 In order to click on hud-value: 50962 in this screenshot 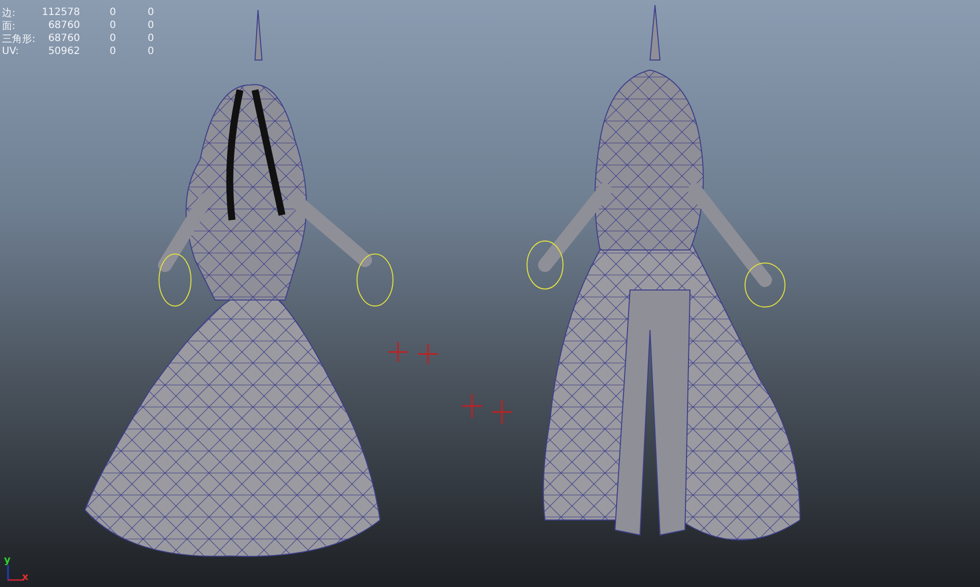, I will do `click(63, 51)`.